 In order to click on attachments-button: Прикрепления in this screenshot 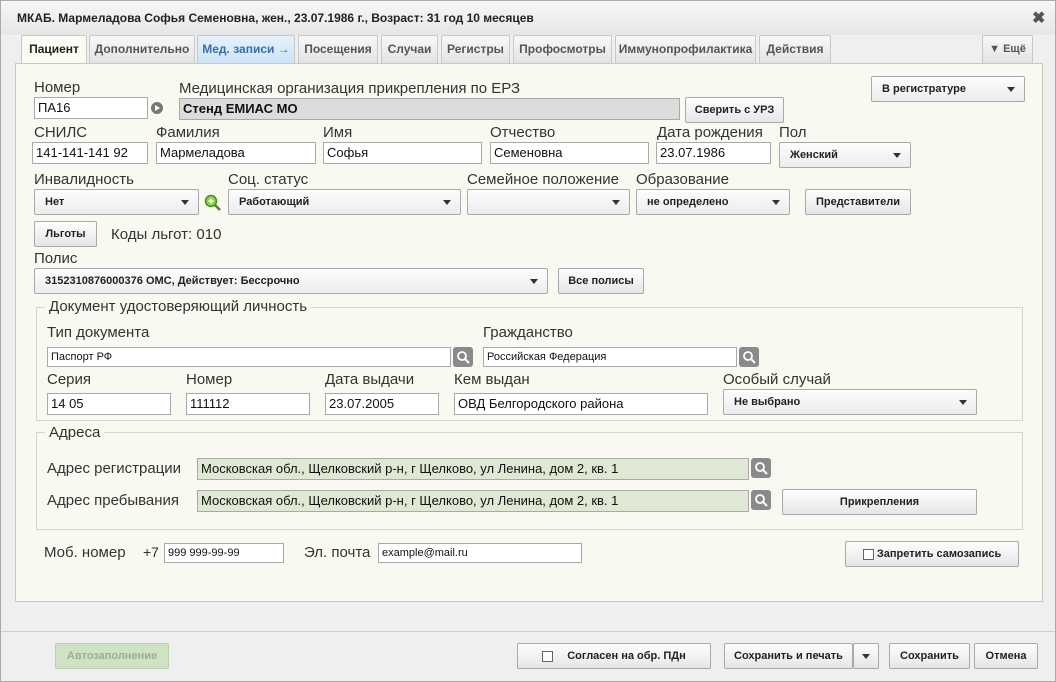, I will do `click(879, 502)`.